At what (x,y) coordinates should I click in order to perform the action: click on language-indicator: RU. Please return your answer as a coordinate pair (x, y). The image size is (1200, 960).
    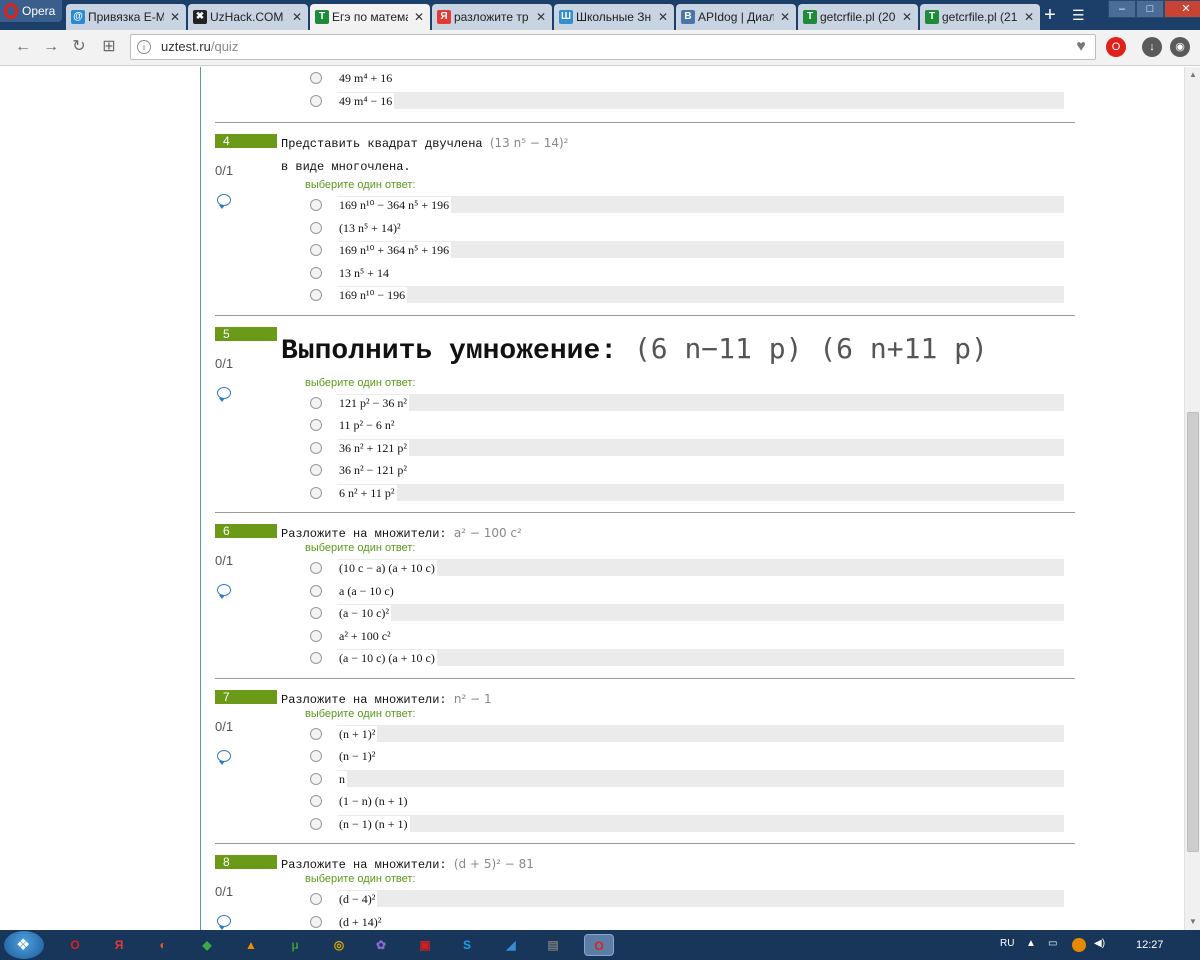
    Looking at the image, I should click on (1007, 943).